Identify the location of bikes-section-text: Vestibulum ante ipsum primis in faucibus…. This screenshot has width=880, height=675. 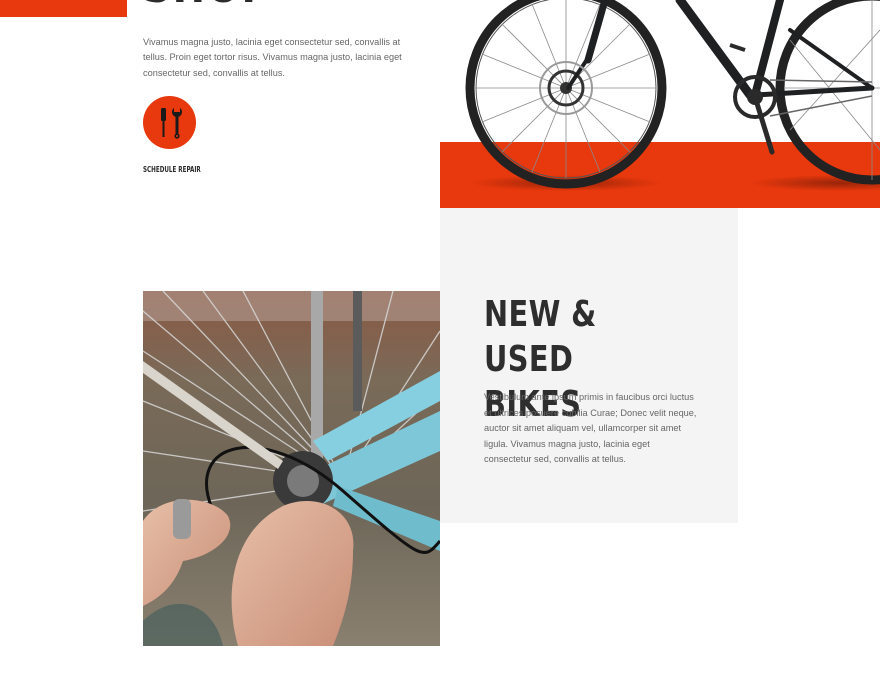
(590, 428).